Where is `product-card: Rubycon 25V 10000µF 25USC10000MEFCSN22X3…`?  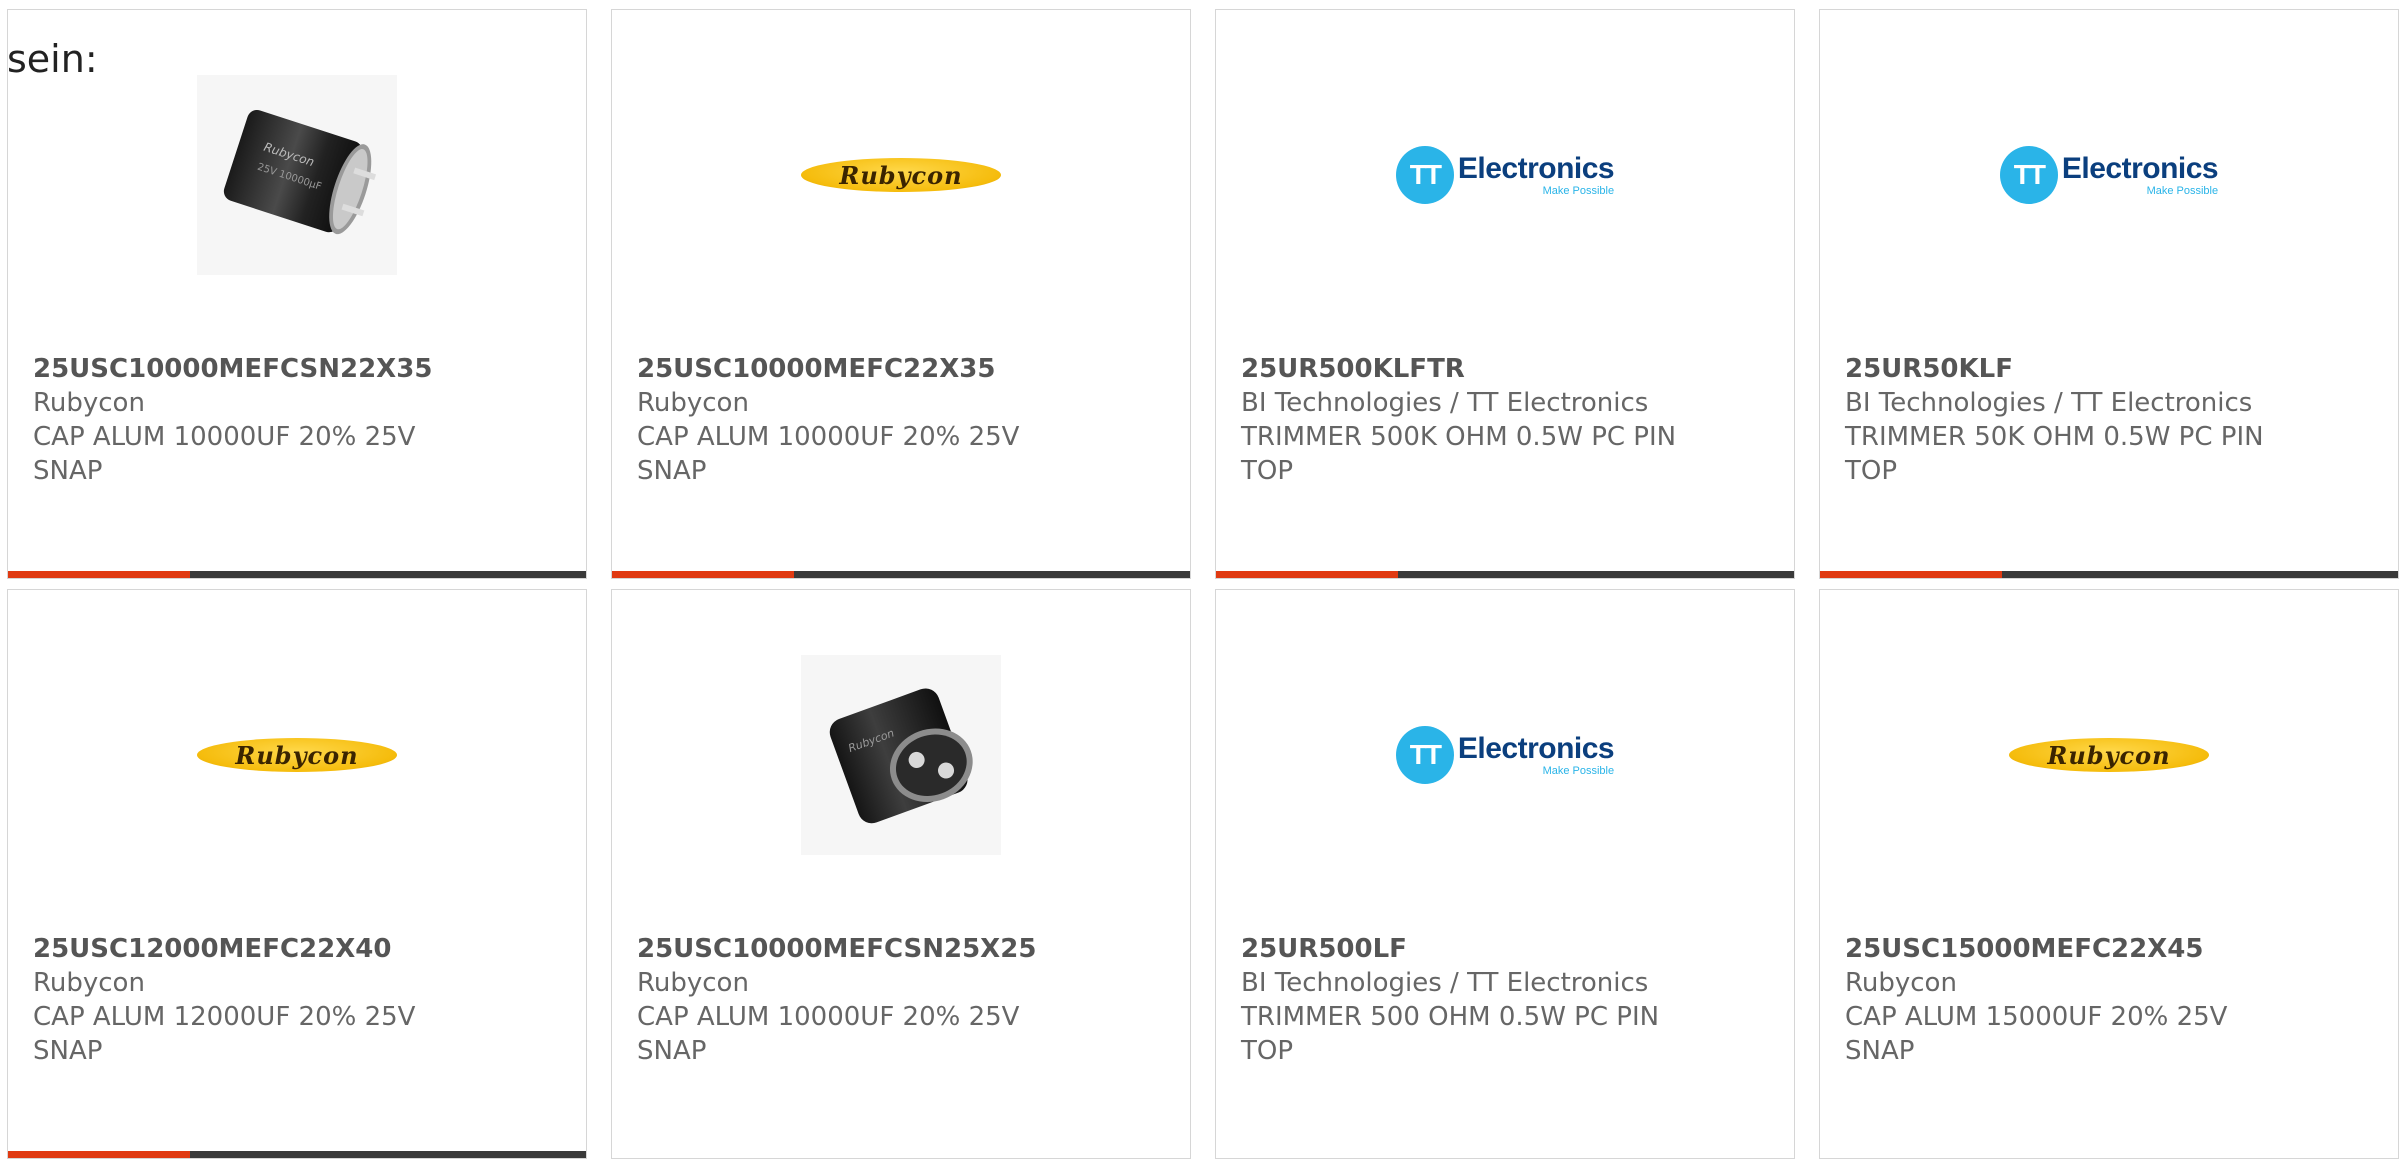 product-card: Rubycon 25V 10000µF 25USC10000MEFCSN22X3… is located at coordinates (297, 294).